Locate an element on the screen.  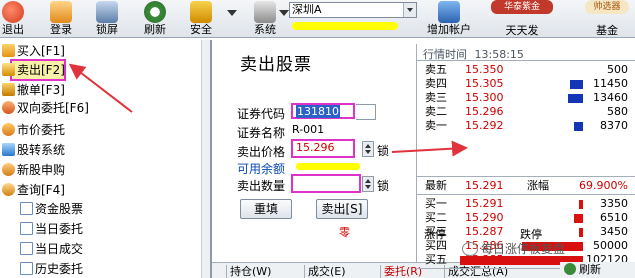
sell-button: 卖出[S] is located at coordinates (342, 209).